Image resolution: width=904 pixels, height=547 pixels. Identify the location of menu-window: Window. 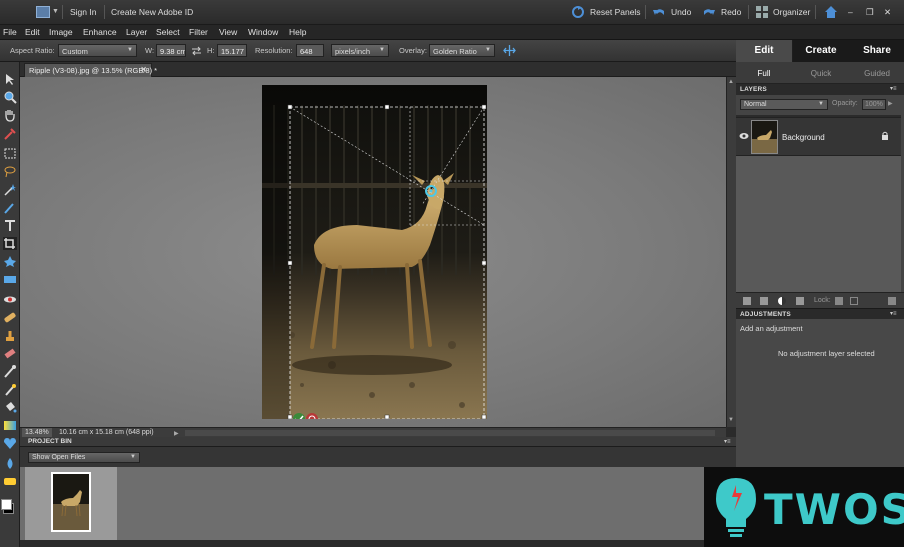
(263, 32).